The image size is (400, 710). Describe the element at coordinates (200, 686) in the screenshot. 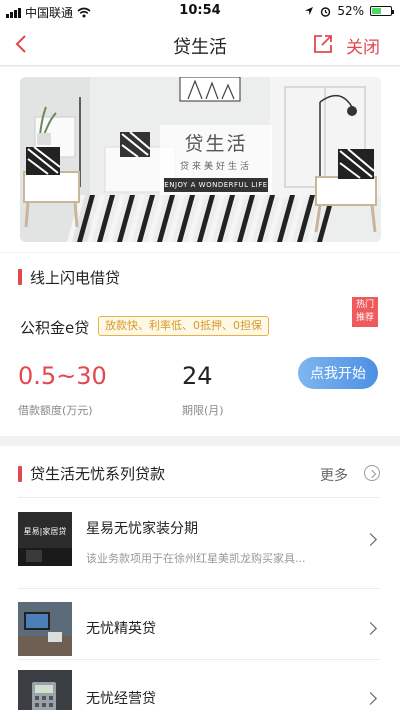

I see `list-item: 无忧经营贷` at that location.